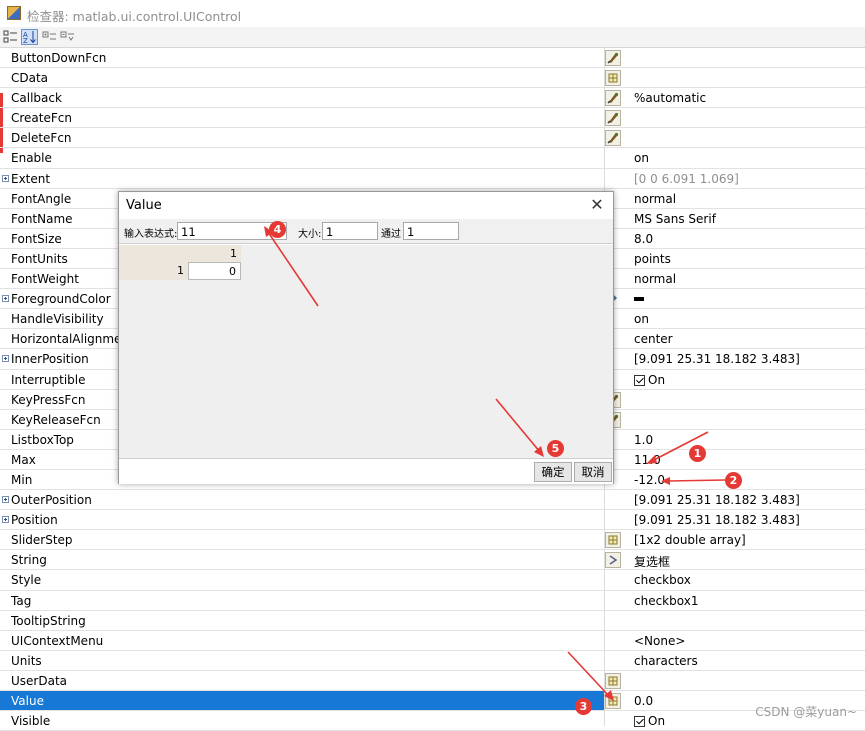 Image resolution: width=865 pixels, height=731 pixels. Describe the element at coordinates (432, 641) in the screenshot. I see `property-row-uicontextmenu: UIContextMenu <None>` at that location.